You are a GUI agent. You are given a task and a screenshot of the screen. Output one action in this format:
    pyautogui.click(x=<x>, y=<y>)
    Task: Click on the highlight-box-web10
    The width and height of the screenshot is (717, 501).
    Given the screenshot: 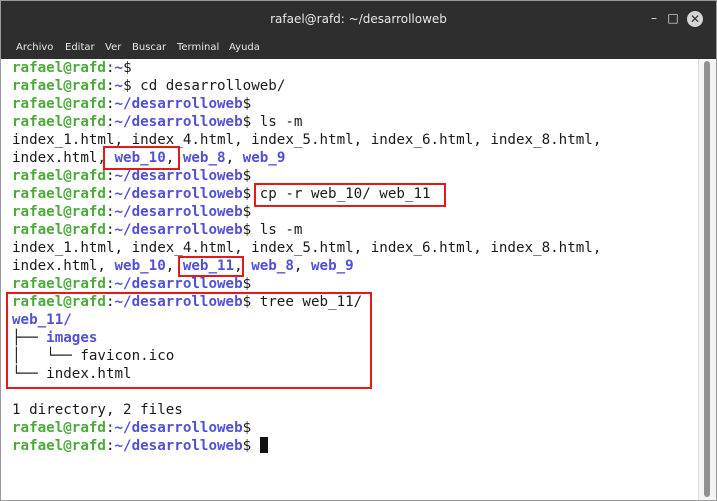 What is the action you would take?
    pyautogui.click(x=141, y=158)
    